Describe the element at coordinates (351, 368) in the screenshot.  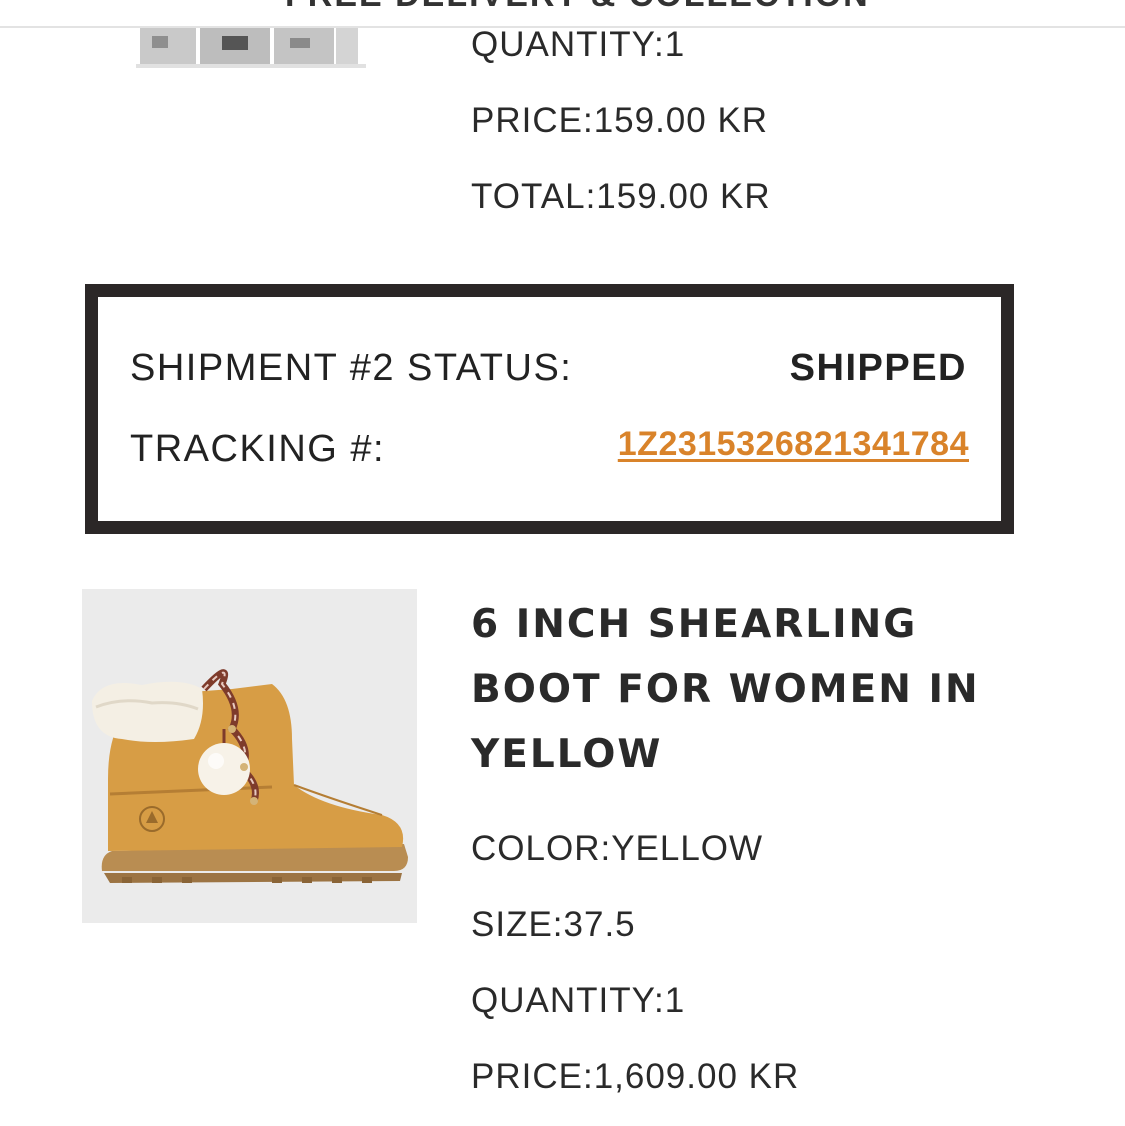
I see `shipment-status-label: SHIPMENT #2 STATUS:` at that location.